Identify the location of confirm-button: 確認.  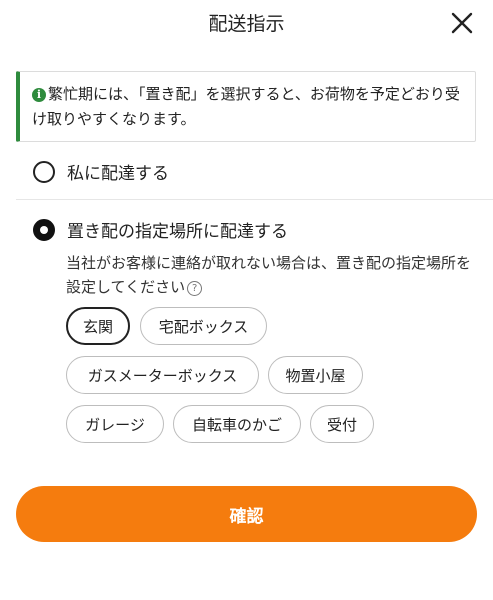
(246, 514).